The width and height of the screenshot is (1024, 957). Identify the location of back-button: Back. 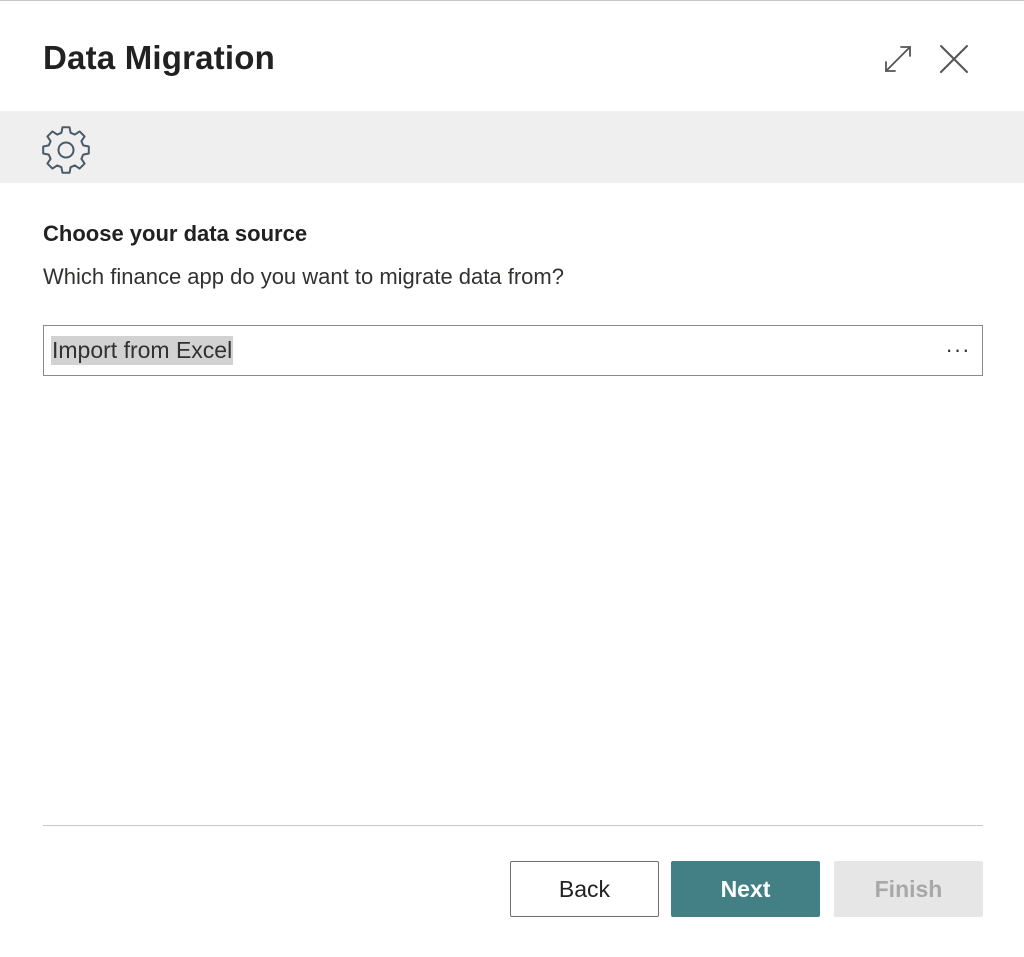
(584, 889).